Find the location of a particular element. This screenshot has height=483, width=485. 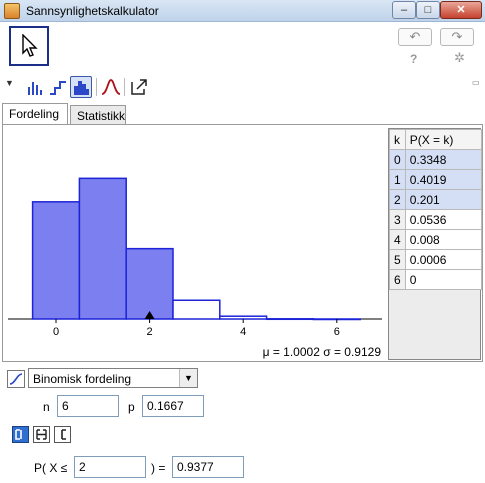

table-cell-k: 2 is located at coordinates (397, 199).